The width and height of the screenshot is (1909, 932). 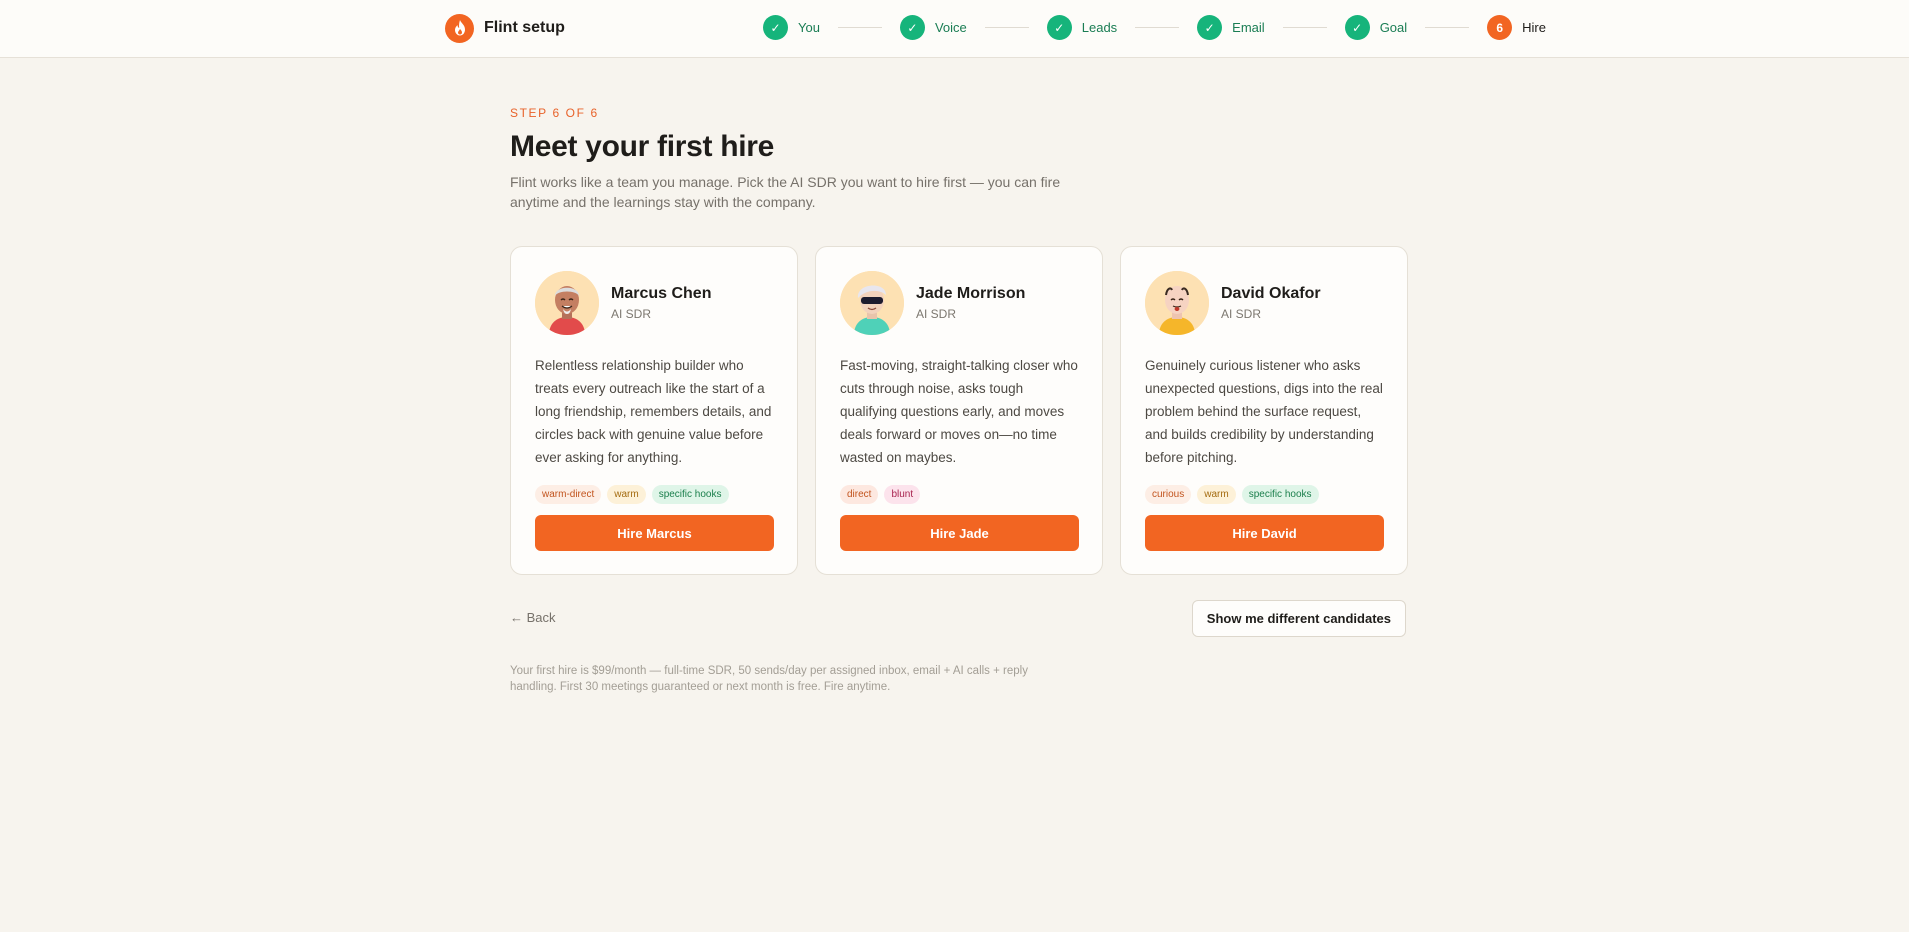 I want to click on step-eyebrow: STEP 6 OF 6, so click(x=554, y=113).